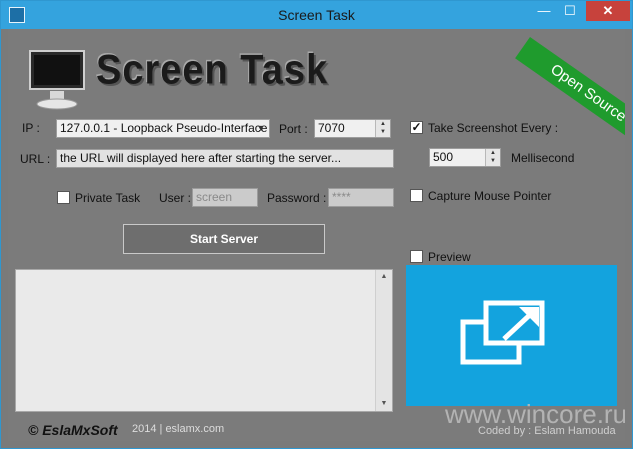 This screenshot has height=449, width=633. I want to click on ip-select-value: 127.0.0.1 - Loopback Pseudo-Interface 1, so click(165, 128).